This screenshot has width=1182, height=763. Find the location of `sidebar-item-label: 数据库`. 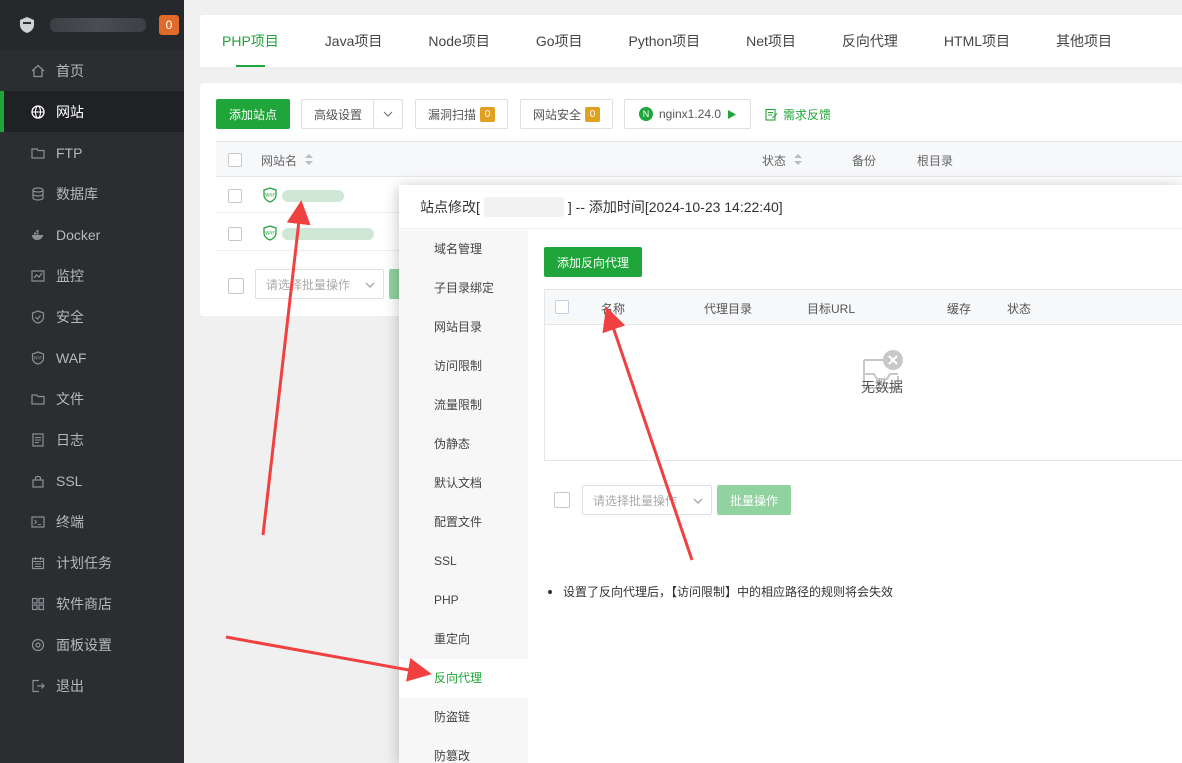

sidebar-item-label: 数据库 is located at coordinates (77, 193).